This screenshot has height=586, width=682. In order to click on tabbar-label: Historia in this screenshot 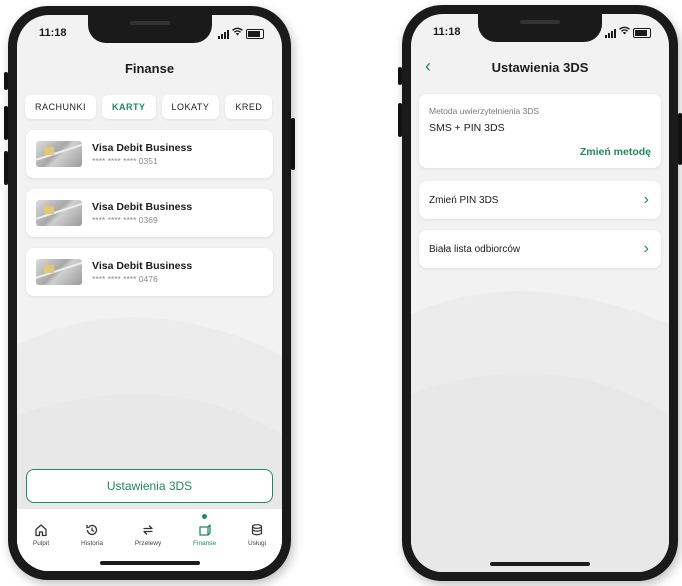, I will do `click(92, 543)`.